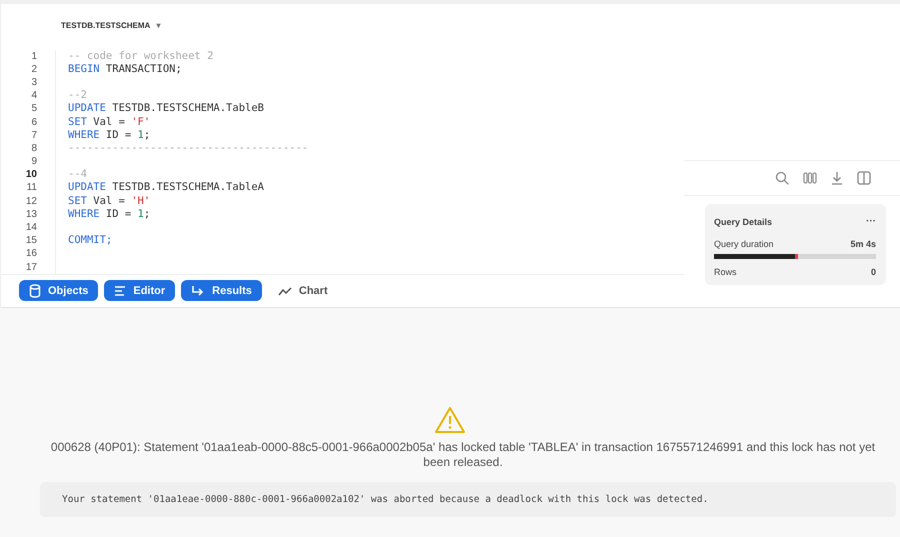 The image size is (900, 537). I want to click on code-line: --4, so click(77, 175).